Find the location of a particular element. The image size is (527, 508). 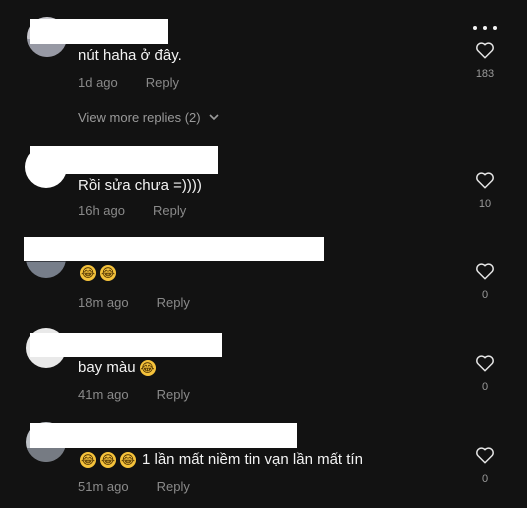

like-count: 10 is located at coordinates (485, 204).